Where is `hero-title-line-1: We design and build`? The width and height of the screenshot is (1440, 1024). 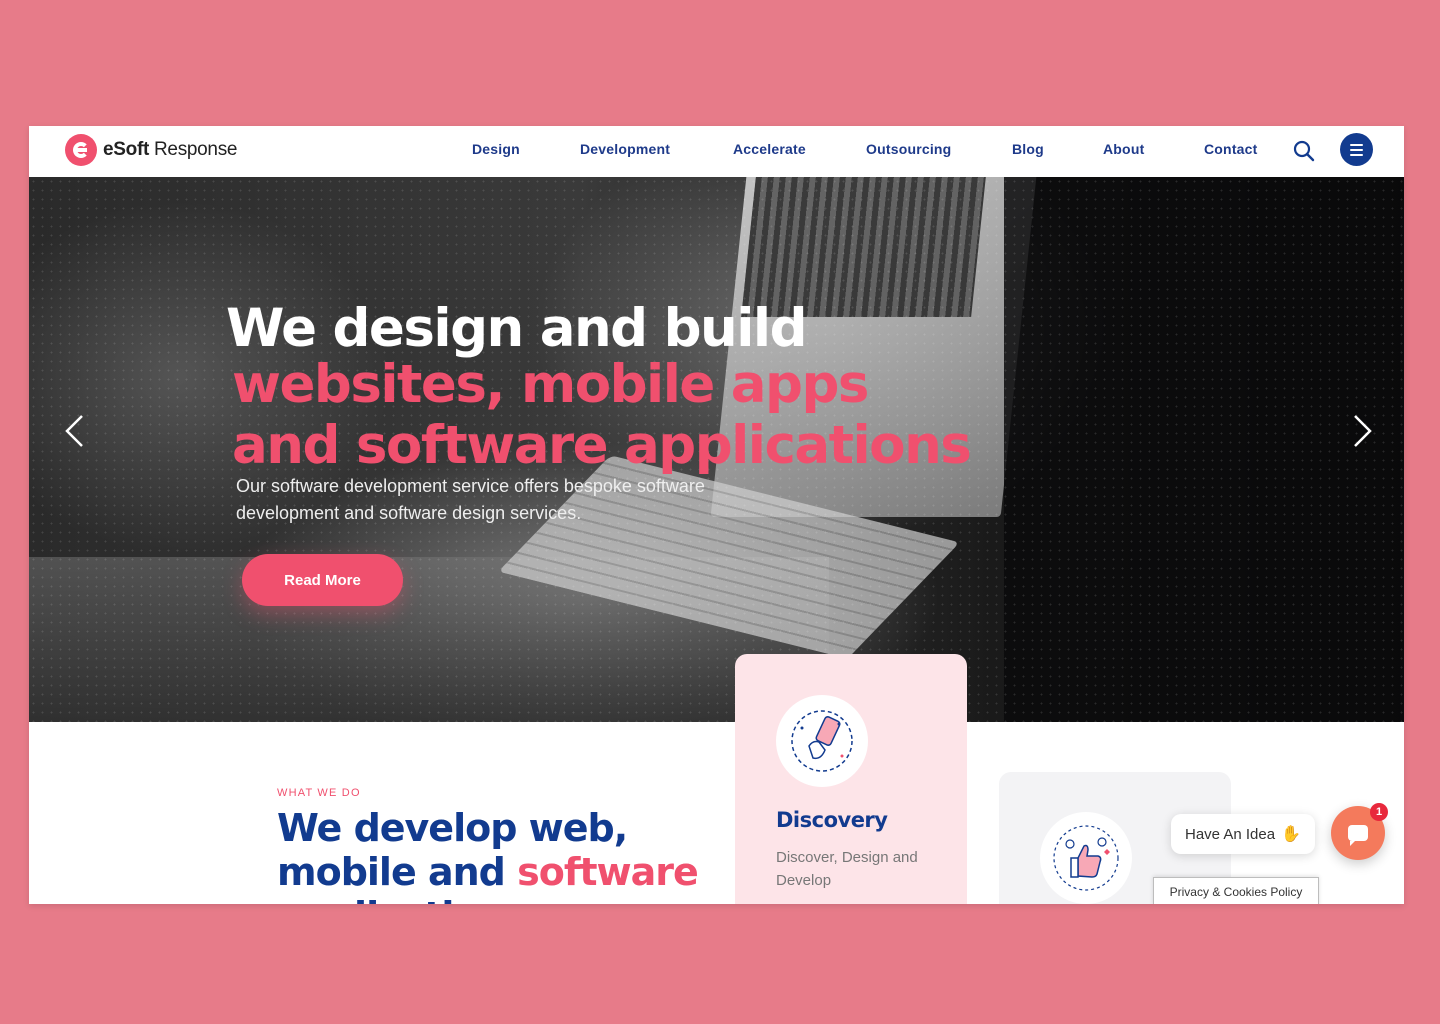
hero-title-line-1: We design and build is located at coordinates (517, 328).